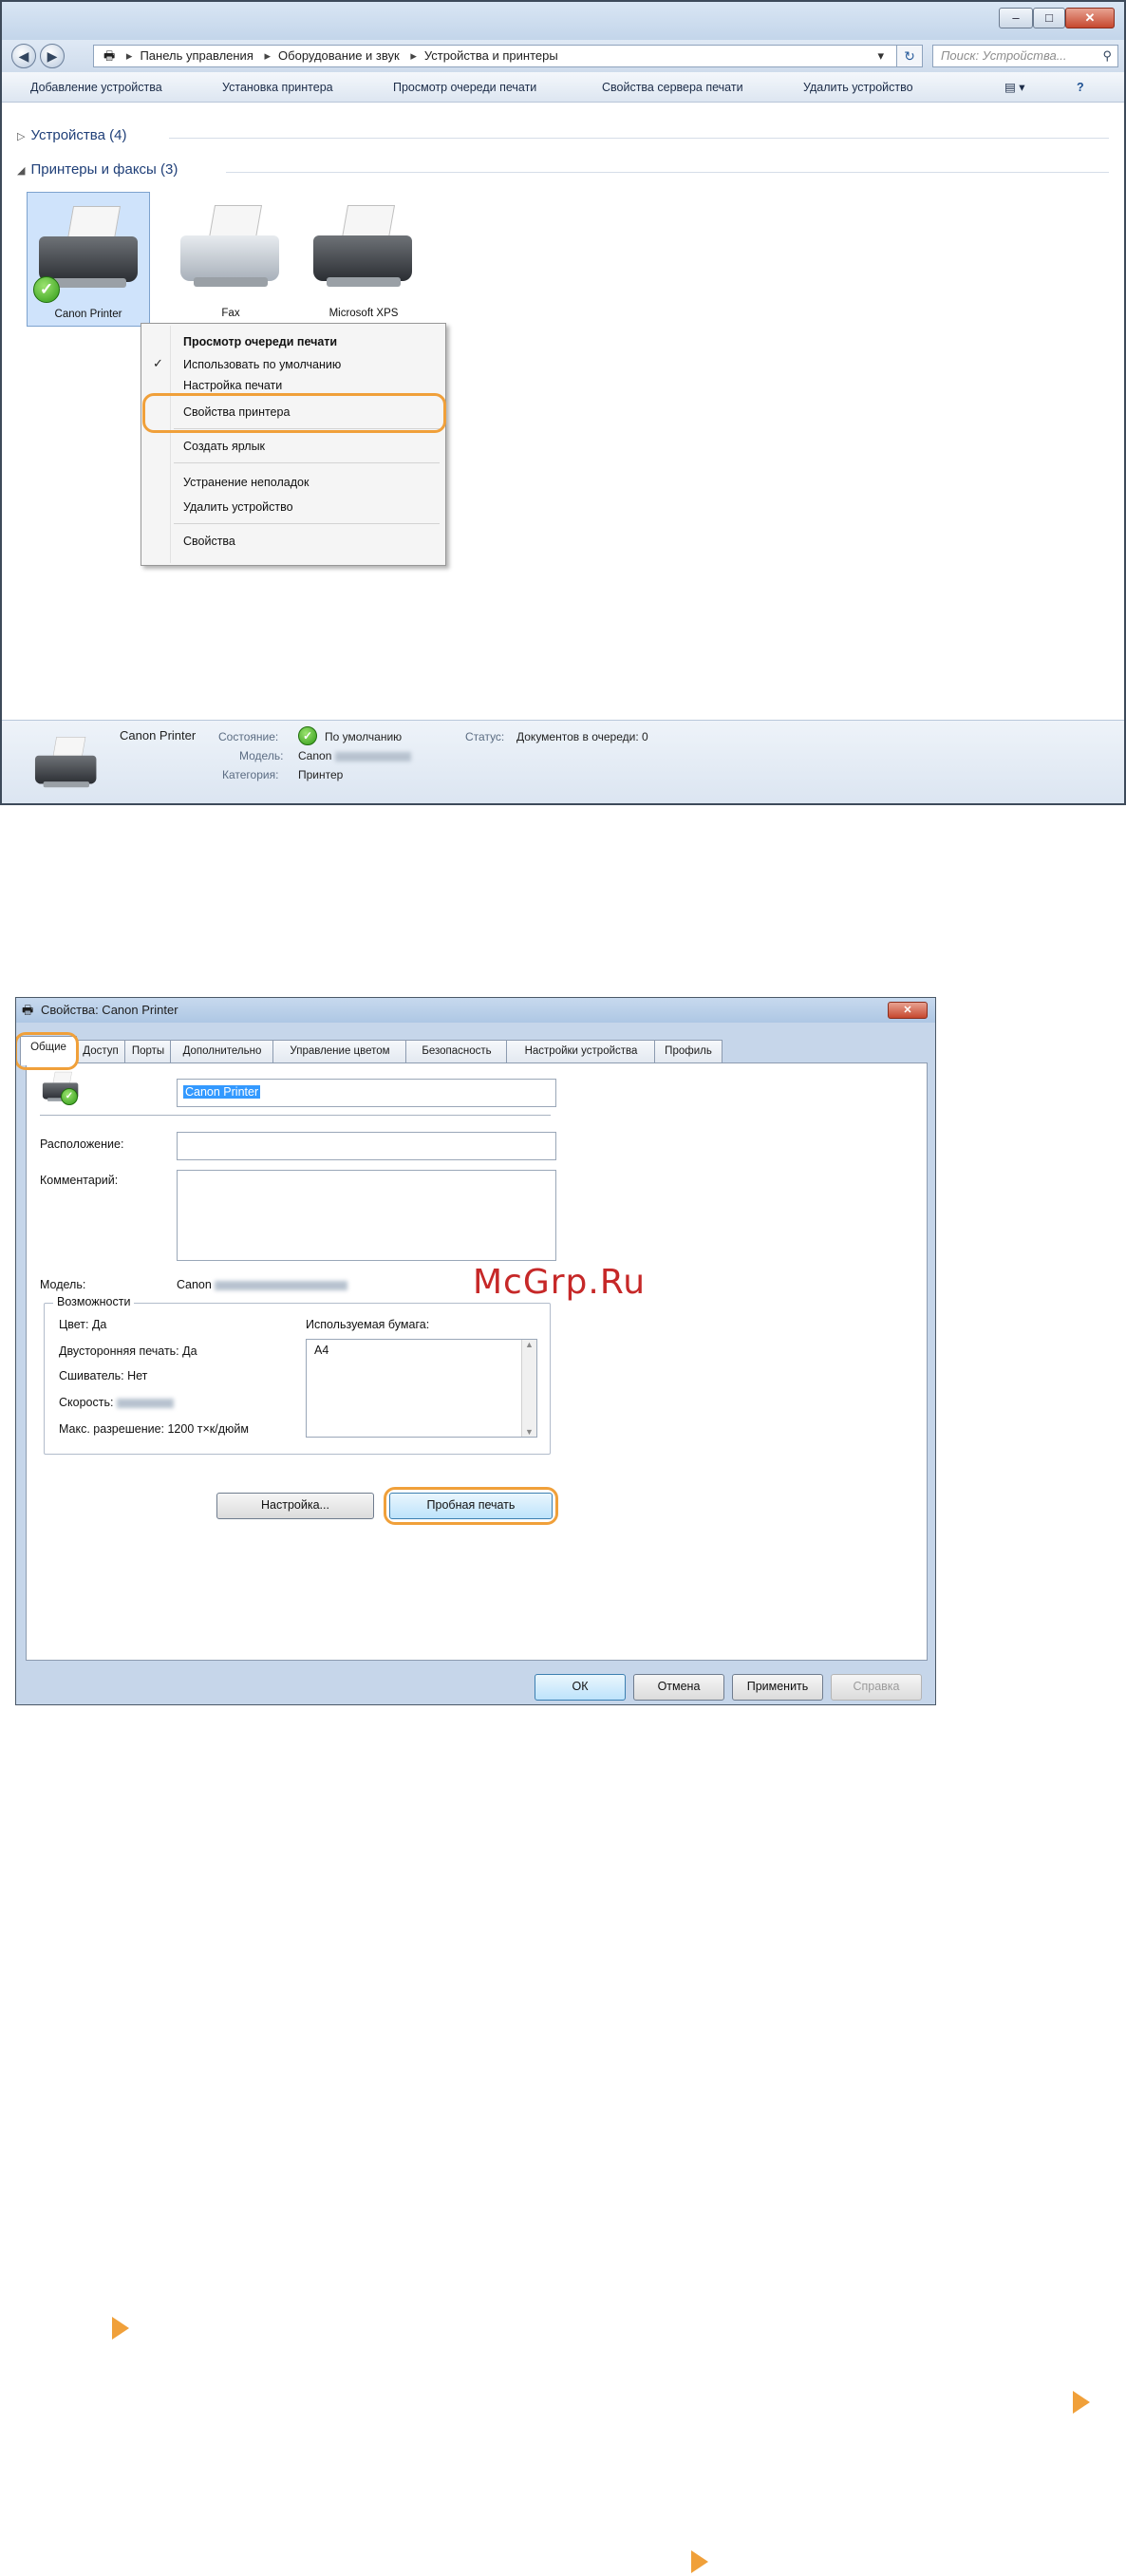 Image resolution: width=1126 pixels, height=2576 pixels. Describe the element at coordinates (1016, 18) in the screenshot. I see `minimize-button: –` at that location.